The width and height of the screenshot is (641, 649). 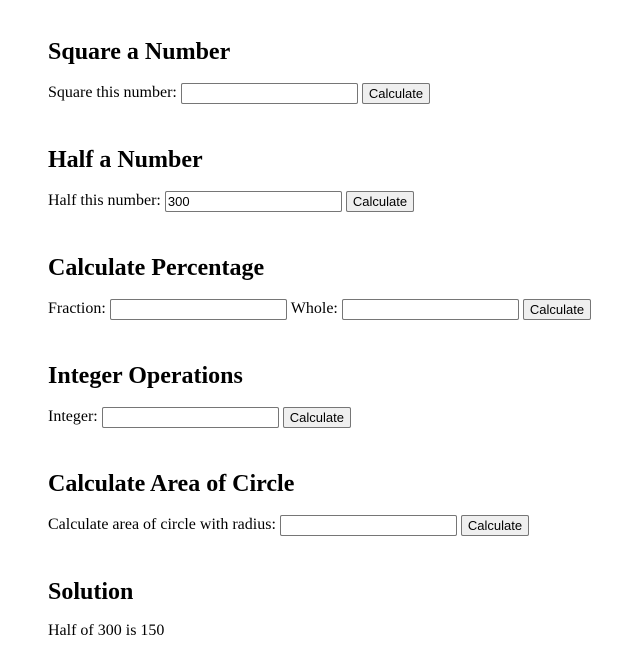 What do you see at coordinates (91, 592) in the screenshot?
I see `solution-heading: Solution` at bounding box center [91, 592].